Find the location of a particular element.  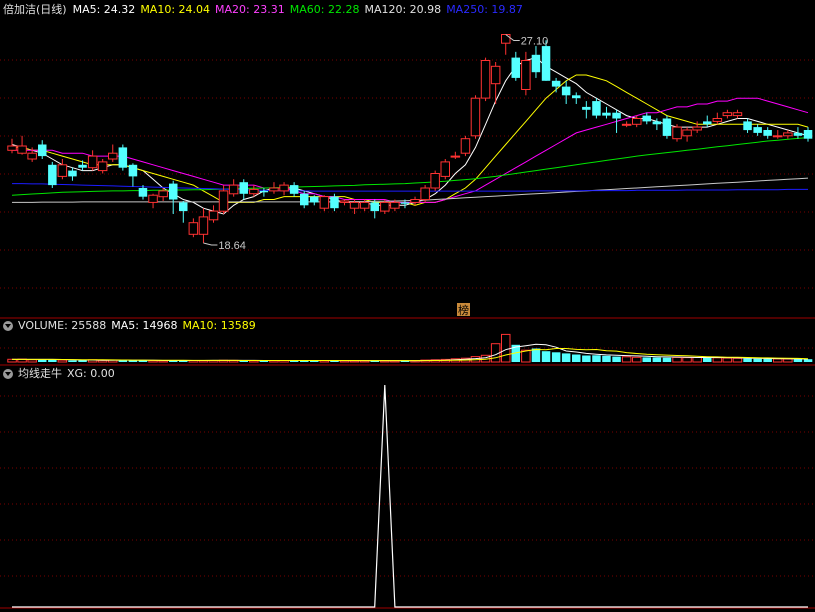

volume-ma5: MA5: 14968 is located at coordinates (144, 325).